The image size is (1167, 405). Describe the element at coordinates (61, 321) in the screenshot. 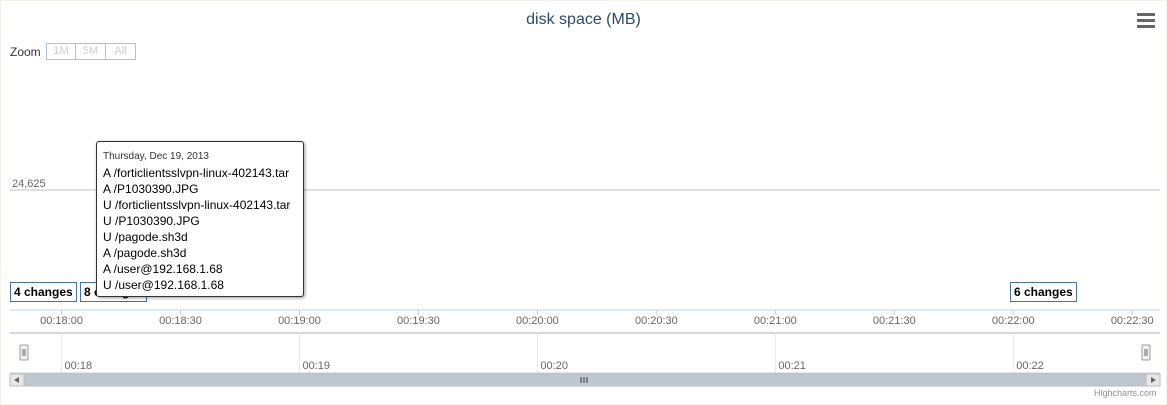

I see `x-tick-label: 00:18:00` at that location.